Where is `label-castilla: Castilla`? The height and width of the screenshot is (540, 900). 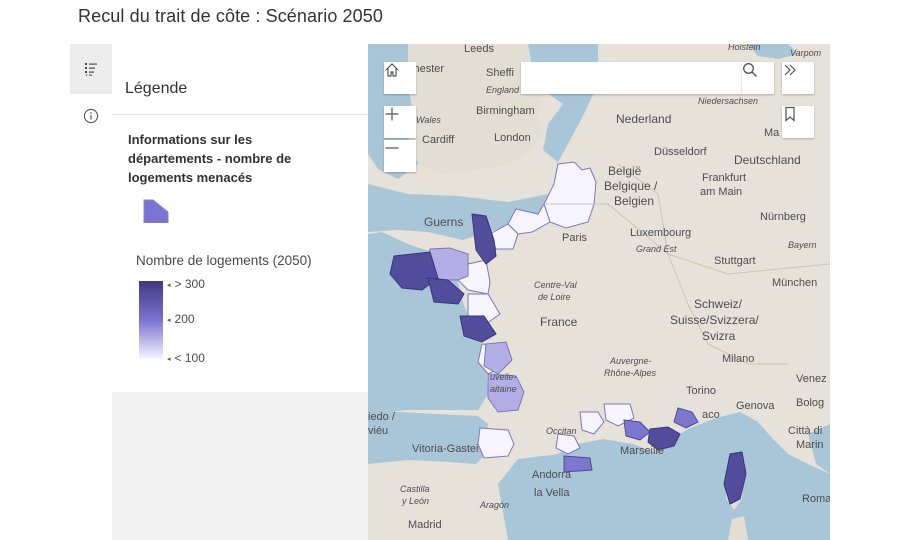 label-castilla: Castilla is located at coordinates (415, 489).